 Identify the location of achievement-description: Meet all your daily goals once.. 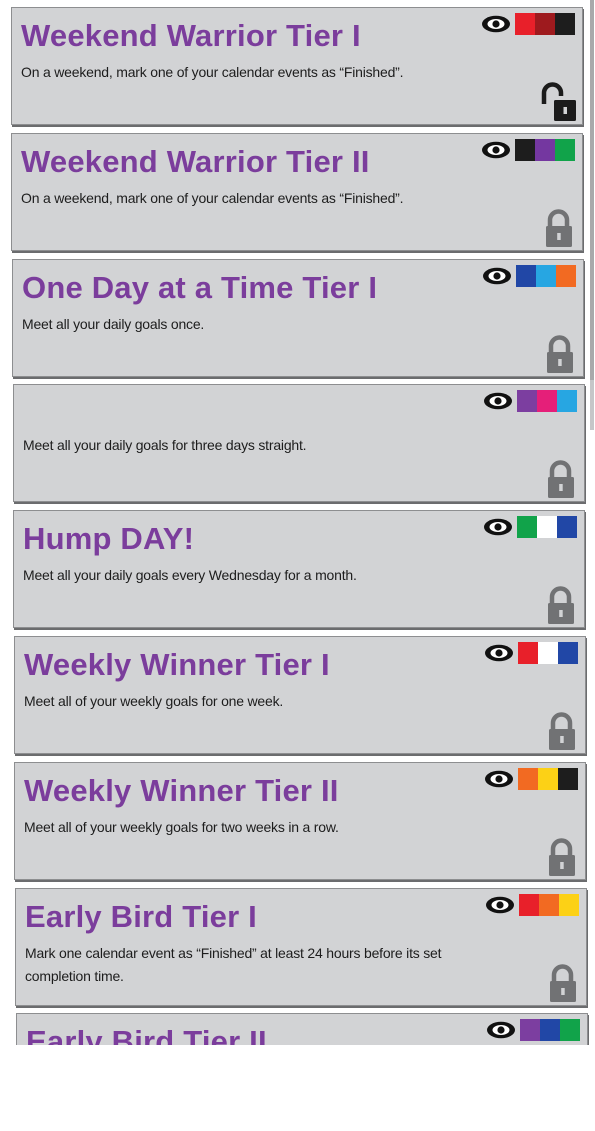
(113, 324).